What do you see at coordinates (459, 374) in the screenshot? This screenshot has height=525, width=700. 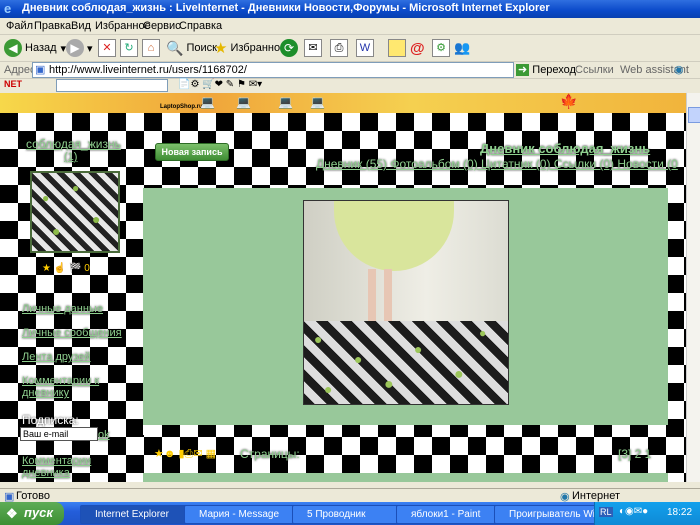 I see `apple-icon-8: ●` at bounding box center [459, 374].